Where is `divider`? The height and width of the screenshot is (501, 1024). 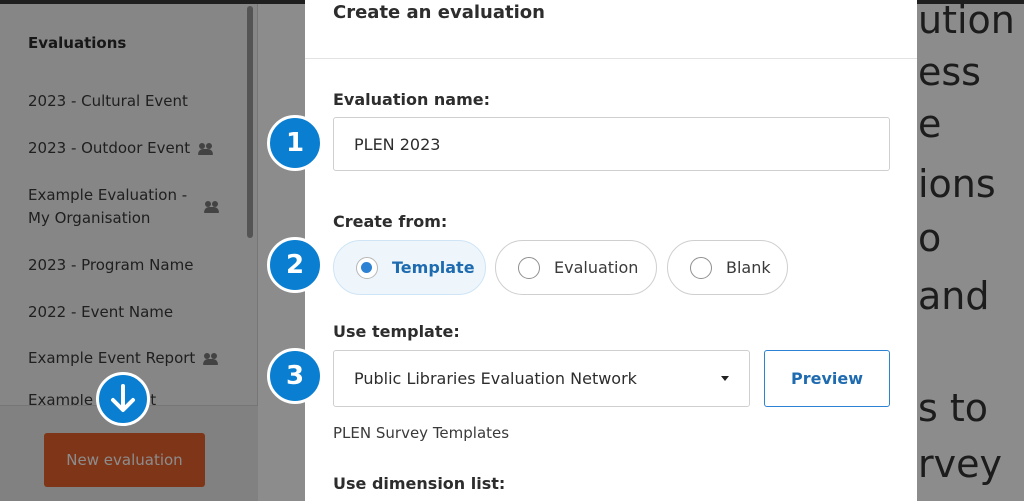
divider is located at coordinates (611, 58).